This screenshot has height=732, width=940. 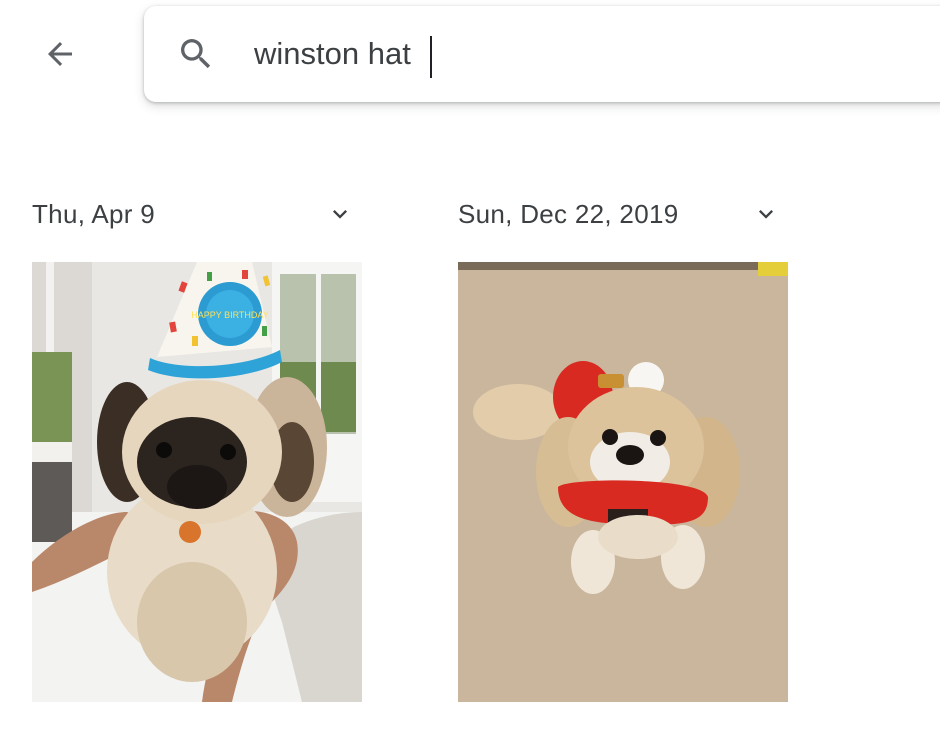 I want to click on search-bar, so click(x=542, y=54).